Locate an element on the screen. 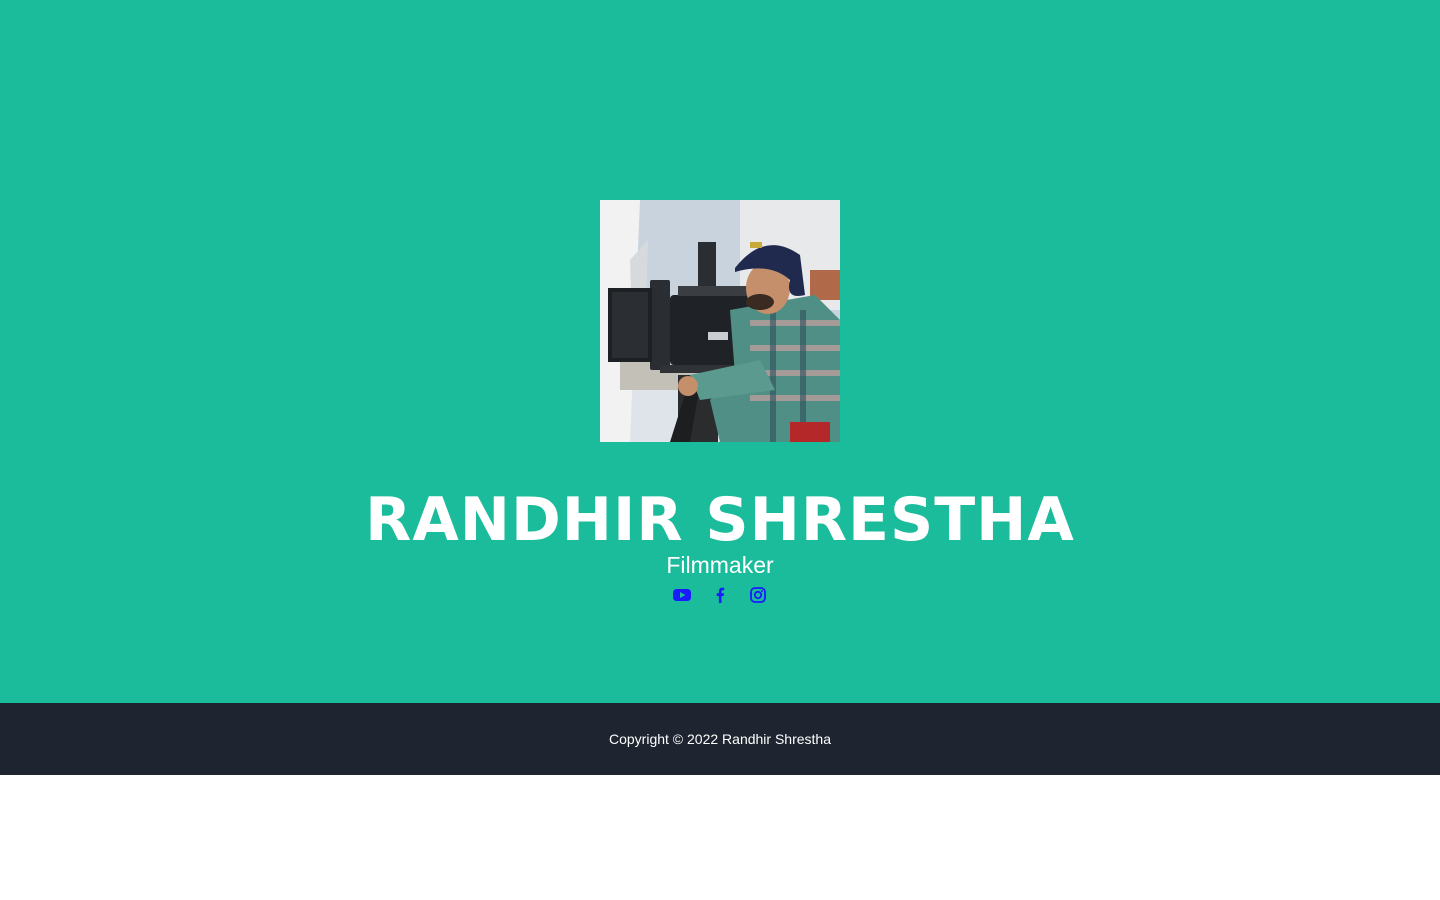 This screenshot has height=900, width=1440. profile-photo is located at coordinates (720, 321).